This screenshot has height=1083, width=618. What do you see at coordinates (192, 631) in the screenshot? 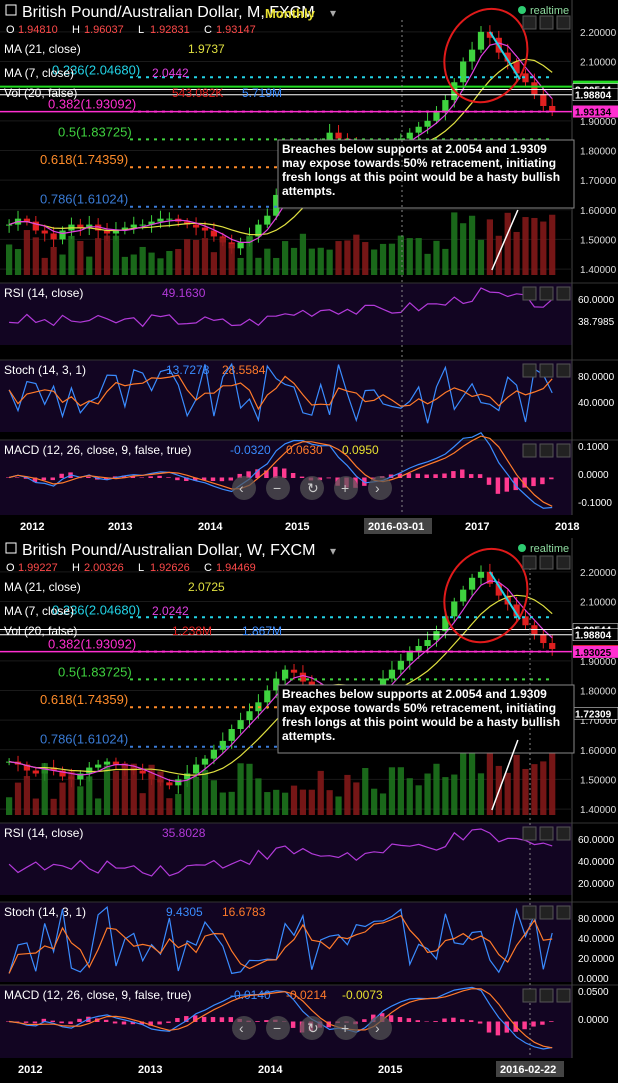
I see `vol-value: 1.238M` at bounding box center [192, 631].